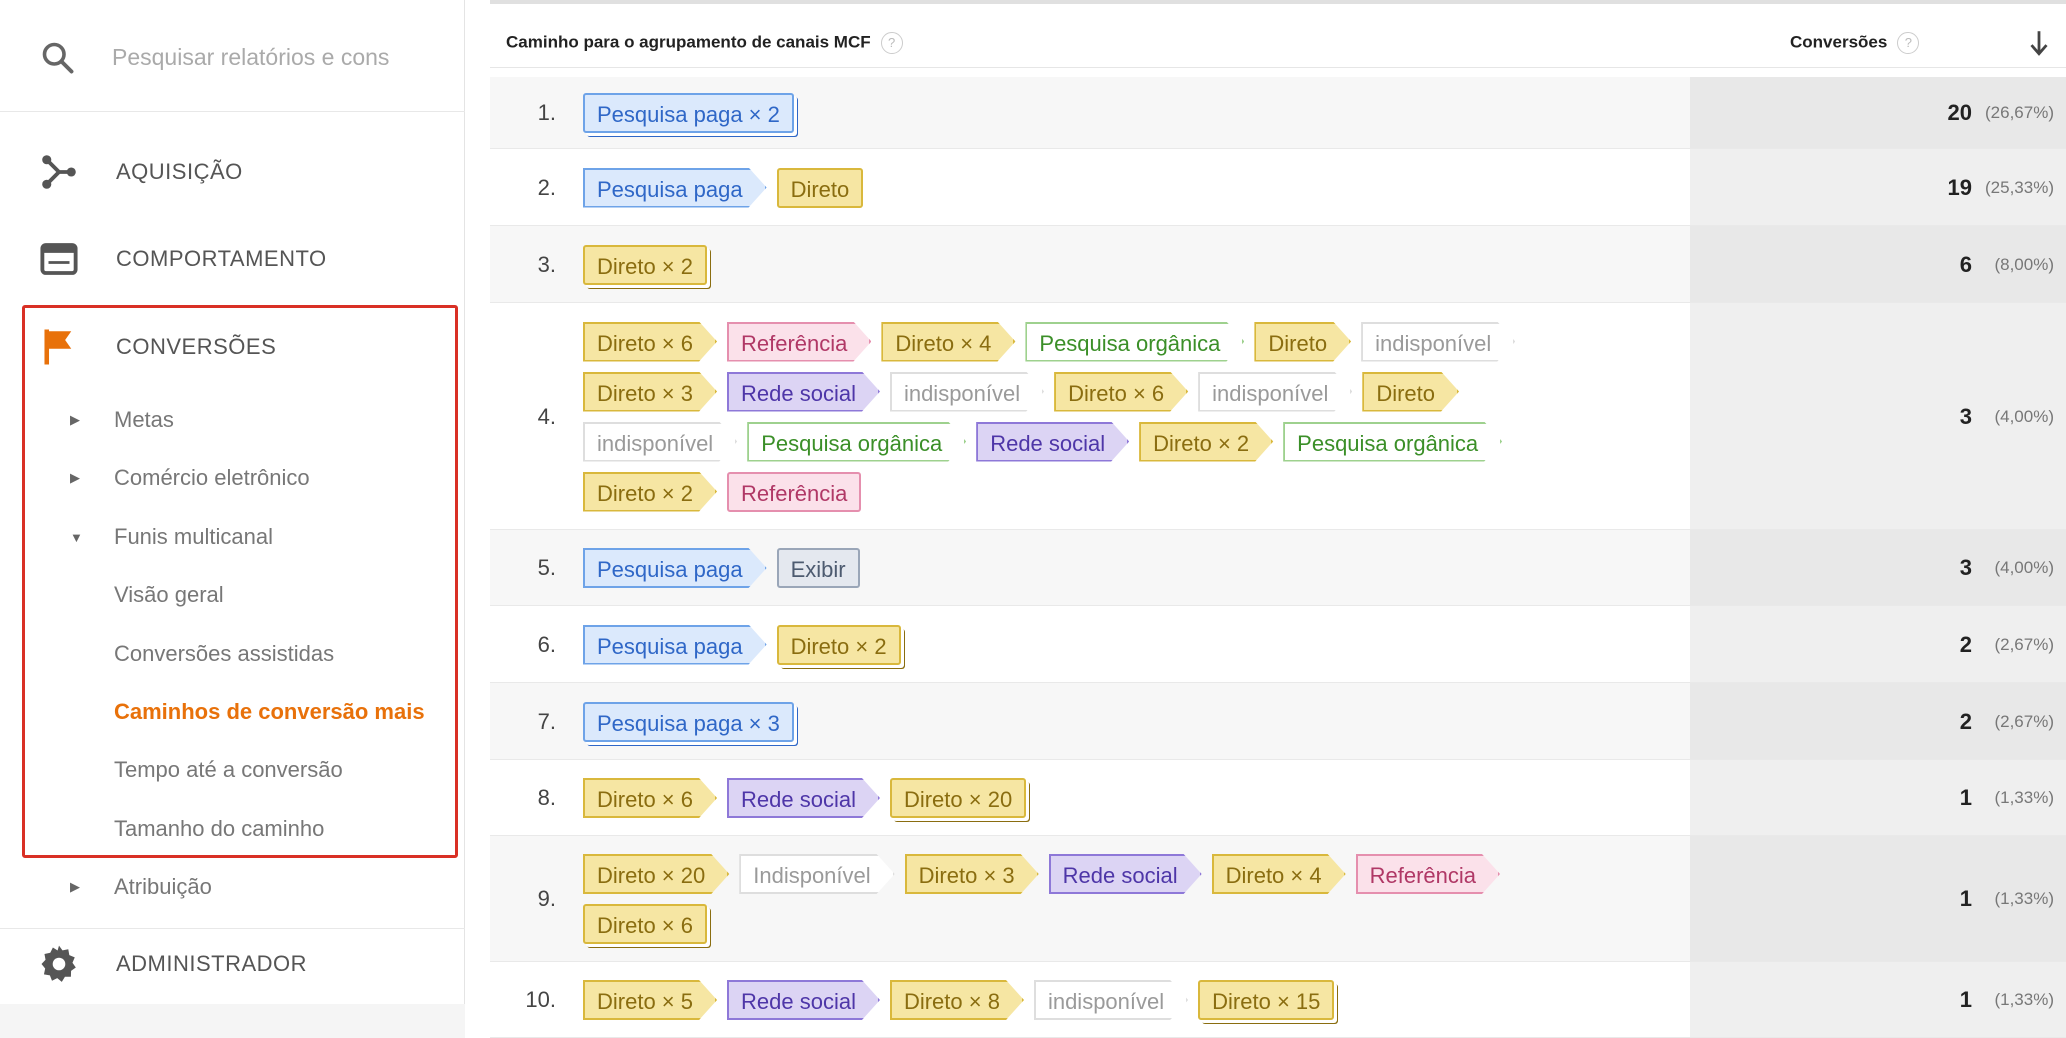 The image size is (2066, 1038). What do you see at coordinates (230, 478) in the screenshot?
I see `sidebar-item-ecommerce: ▶ Comércio eletrônico` at bounding box center [230, 478].